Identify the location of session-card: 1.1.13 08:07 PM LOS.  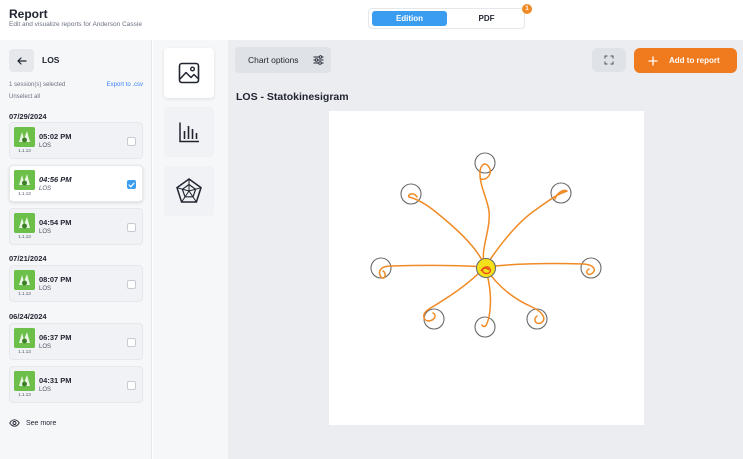
(76, 283).